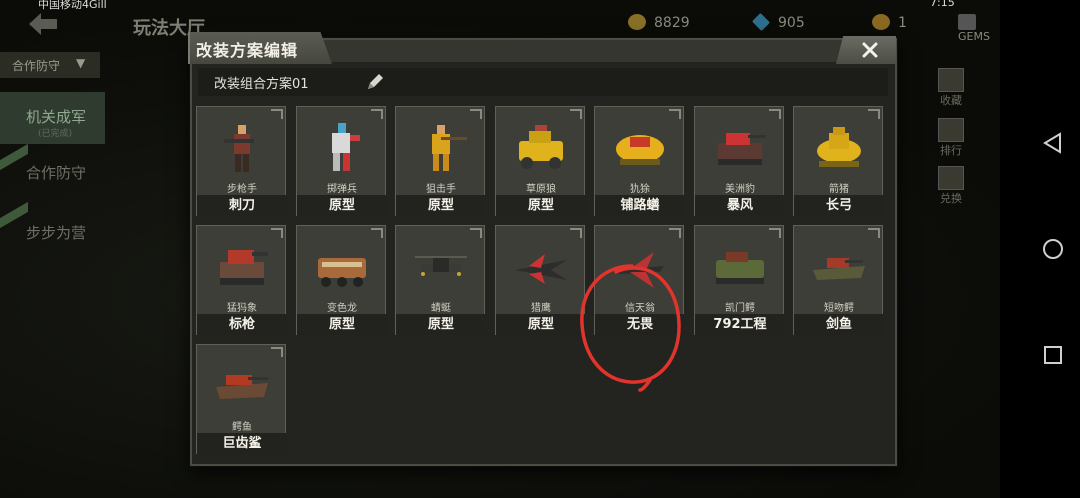 Image resolution: width=1080 pixels, height=498 pixels. Describe the element at coordinates (839, 308) in the screenshot. I see `unit-name: 短吻鳄` at that location.